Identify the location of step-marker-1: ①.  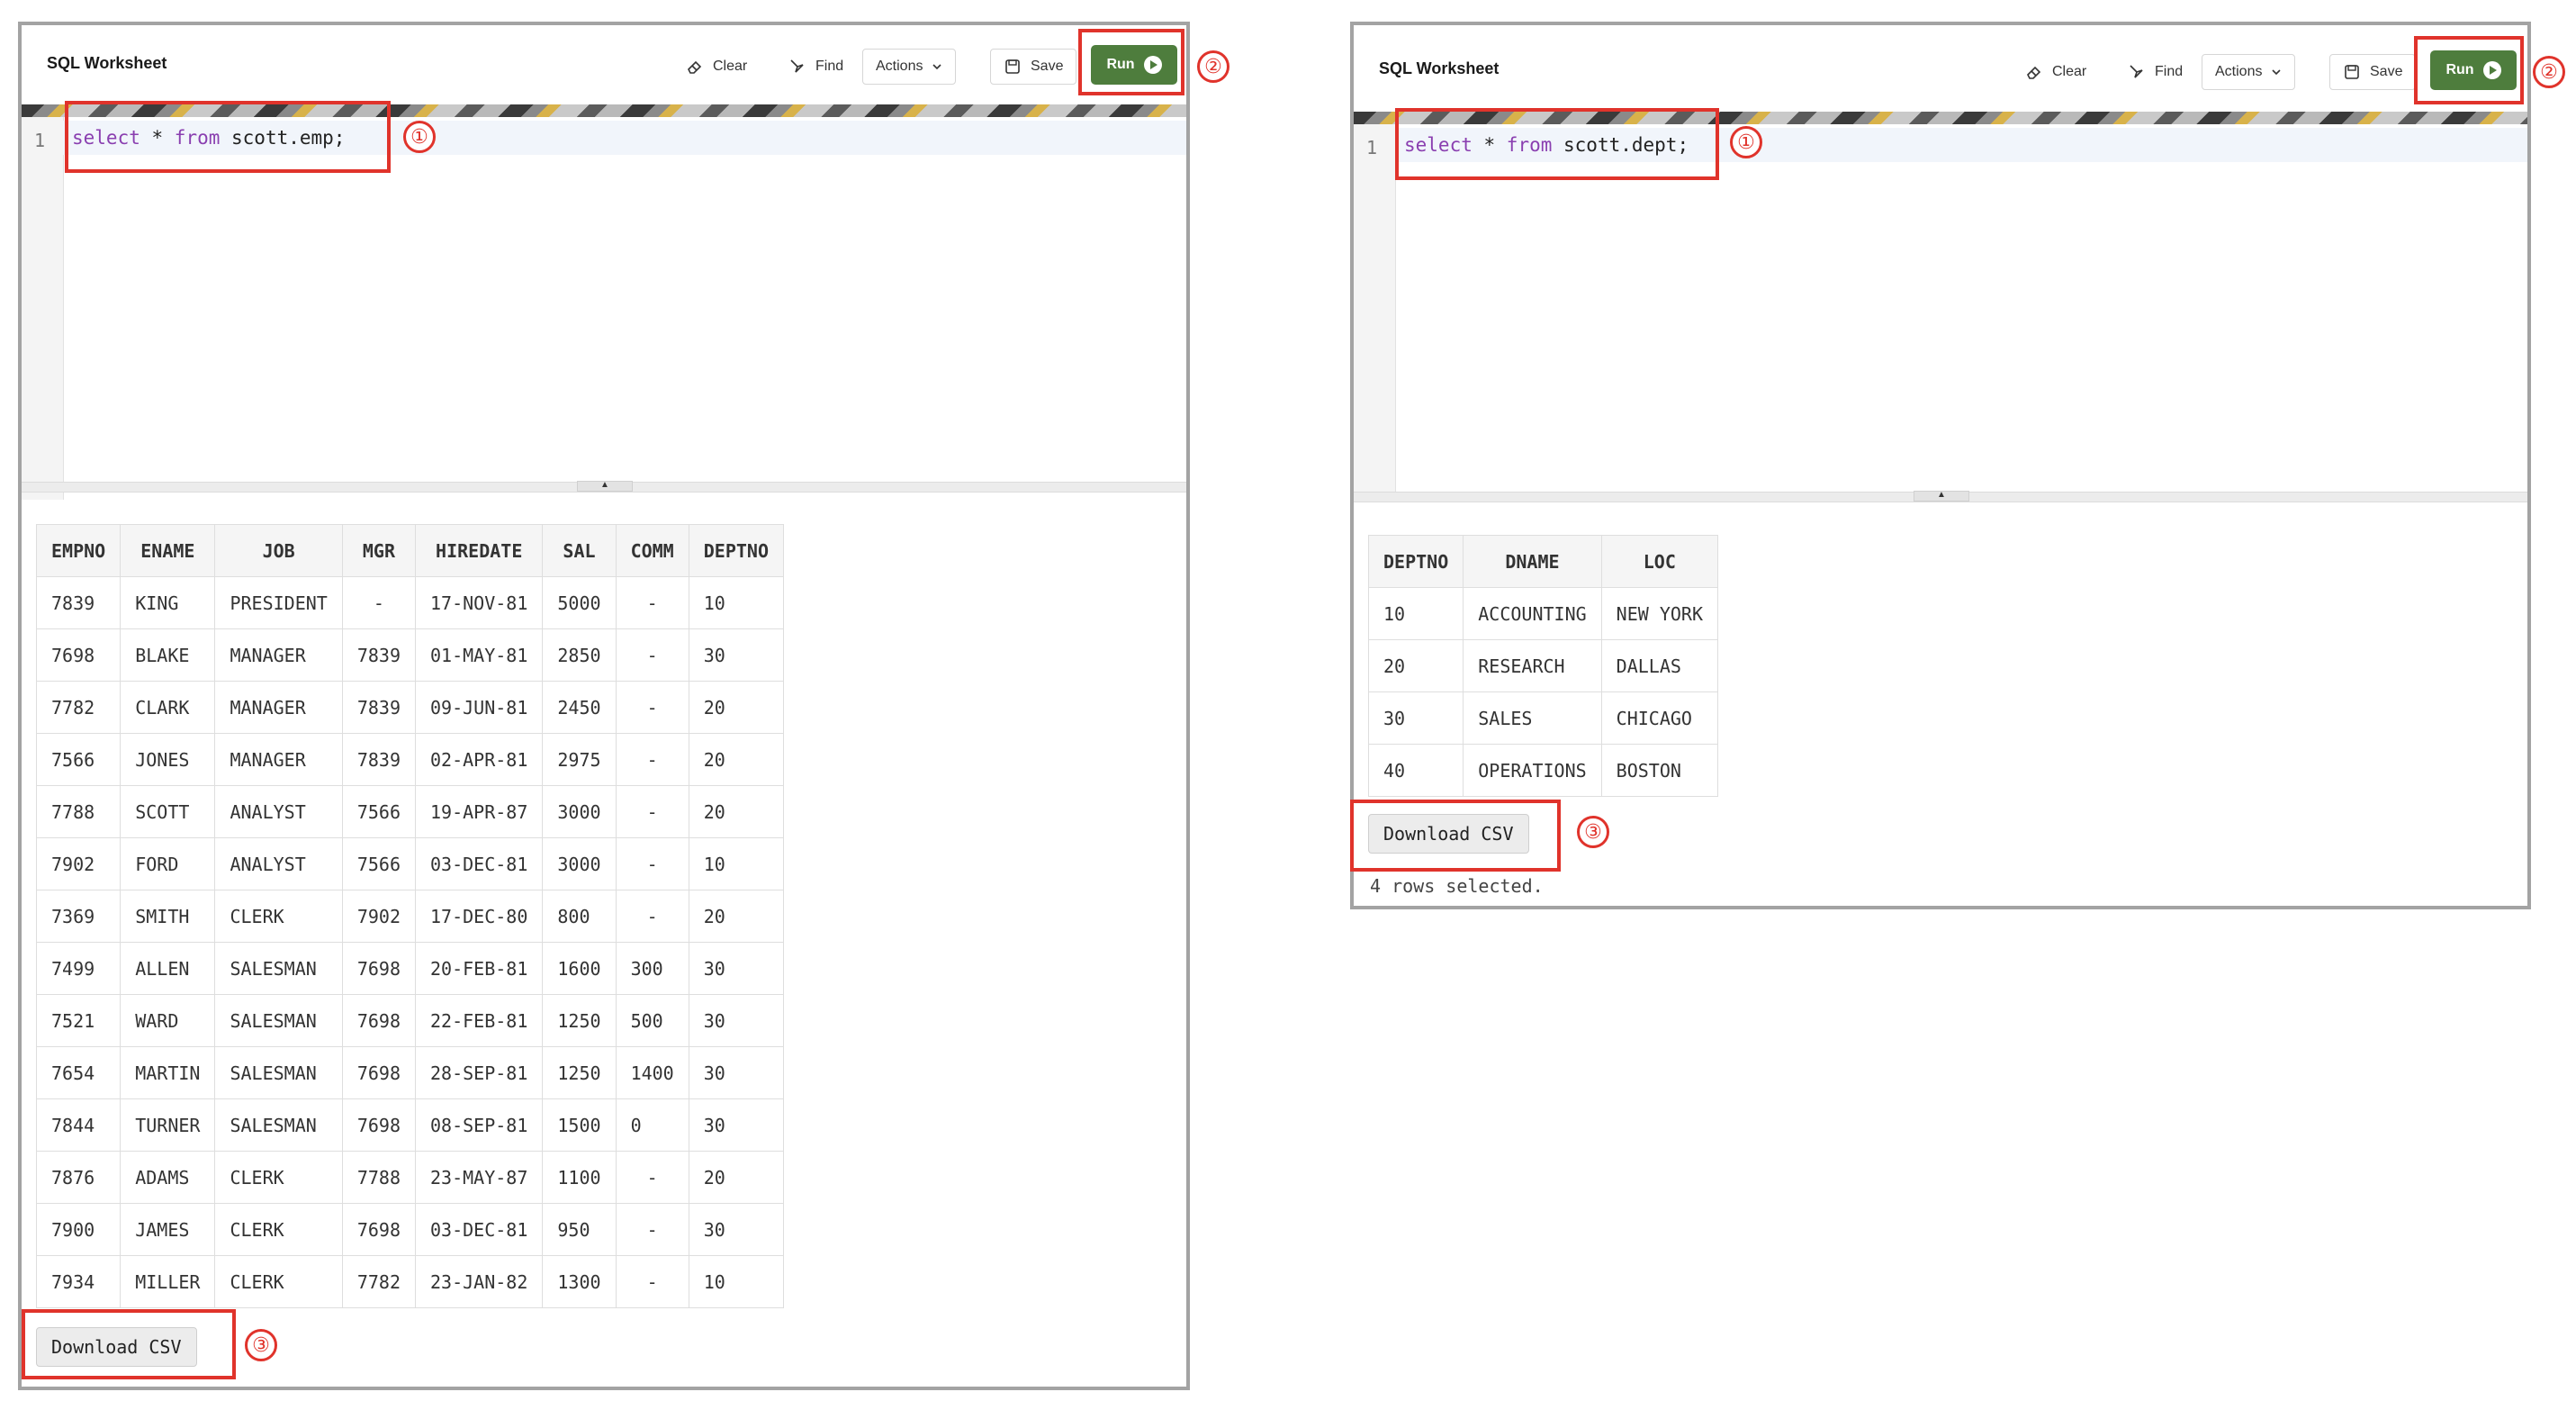
(1746, 142).